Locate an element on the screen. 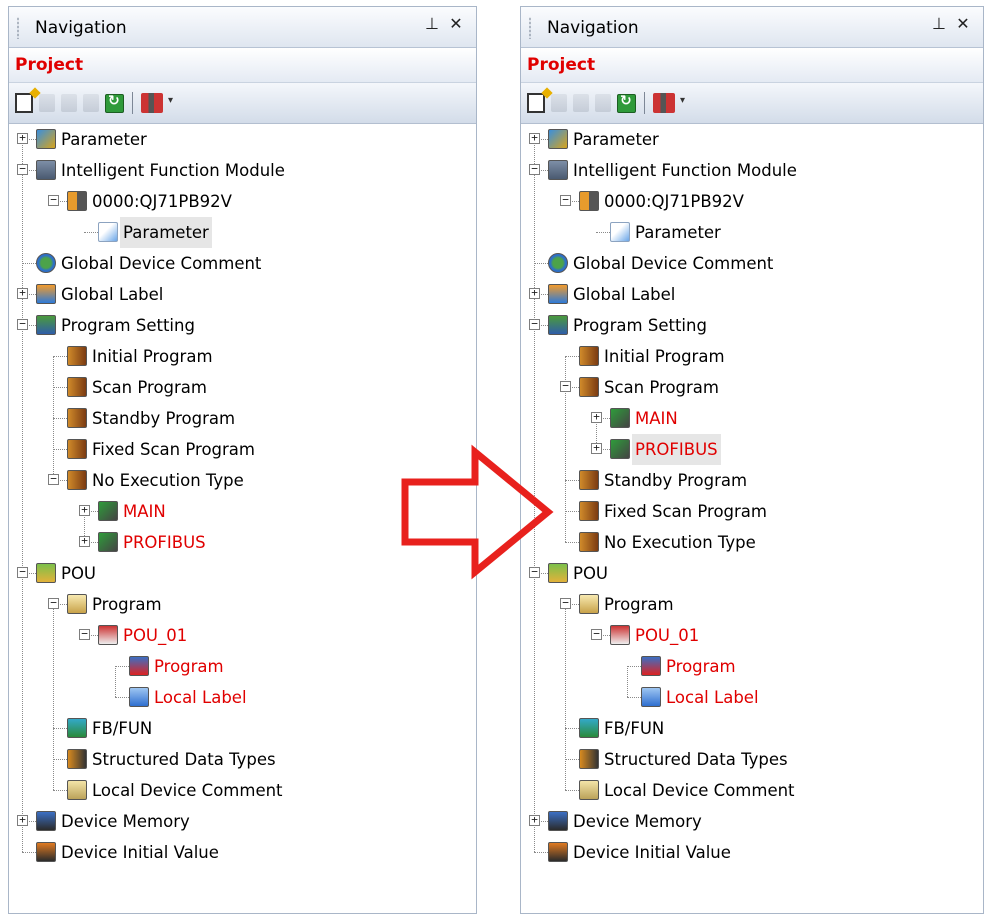 This screenshot has width=986, height=914. tree-item-label: Global Device Comment is located at coordinates (673, 263).